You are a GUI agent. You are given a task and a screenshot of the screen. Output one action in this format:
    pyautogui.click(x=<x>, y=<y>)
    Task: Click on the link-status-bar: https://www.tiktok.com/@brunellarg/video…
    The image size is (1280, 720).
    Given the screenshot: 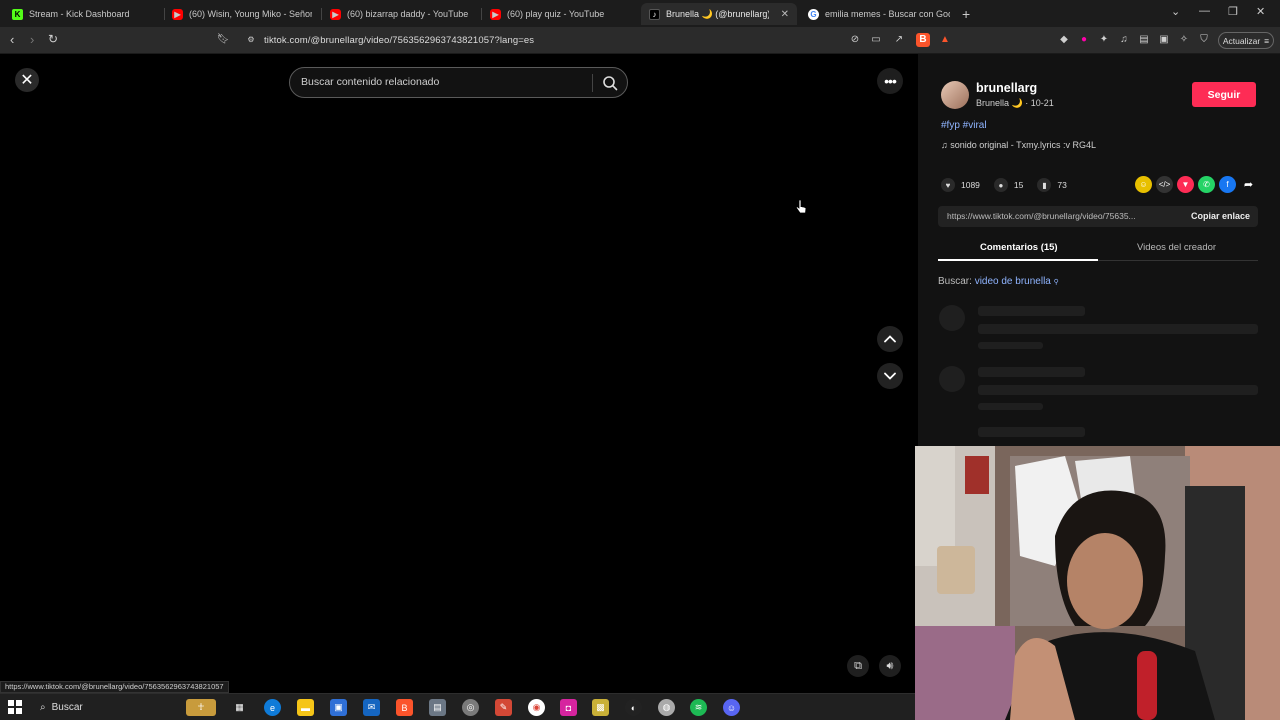 What is the action you would take?
    pyautogui.click(x=114, y=687)
    